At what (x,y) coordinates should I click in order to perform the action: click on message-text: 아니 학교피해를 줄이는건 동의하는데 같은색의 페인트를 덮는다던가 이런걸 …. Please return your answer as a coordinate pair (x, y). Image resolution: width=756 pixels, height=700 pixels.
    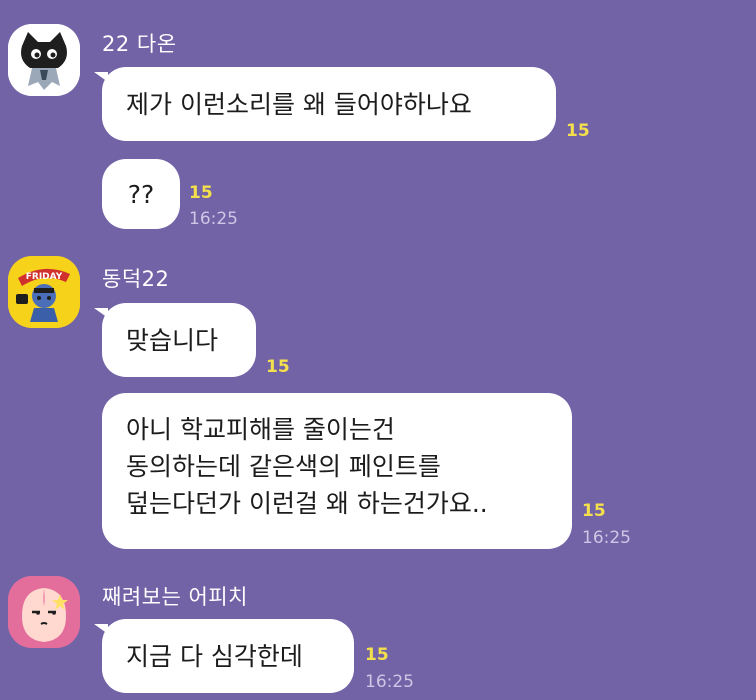
    Looking at the image, I should click on (307, 466).